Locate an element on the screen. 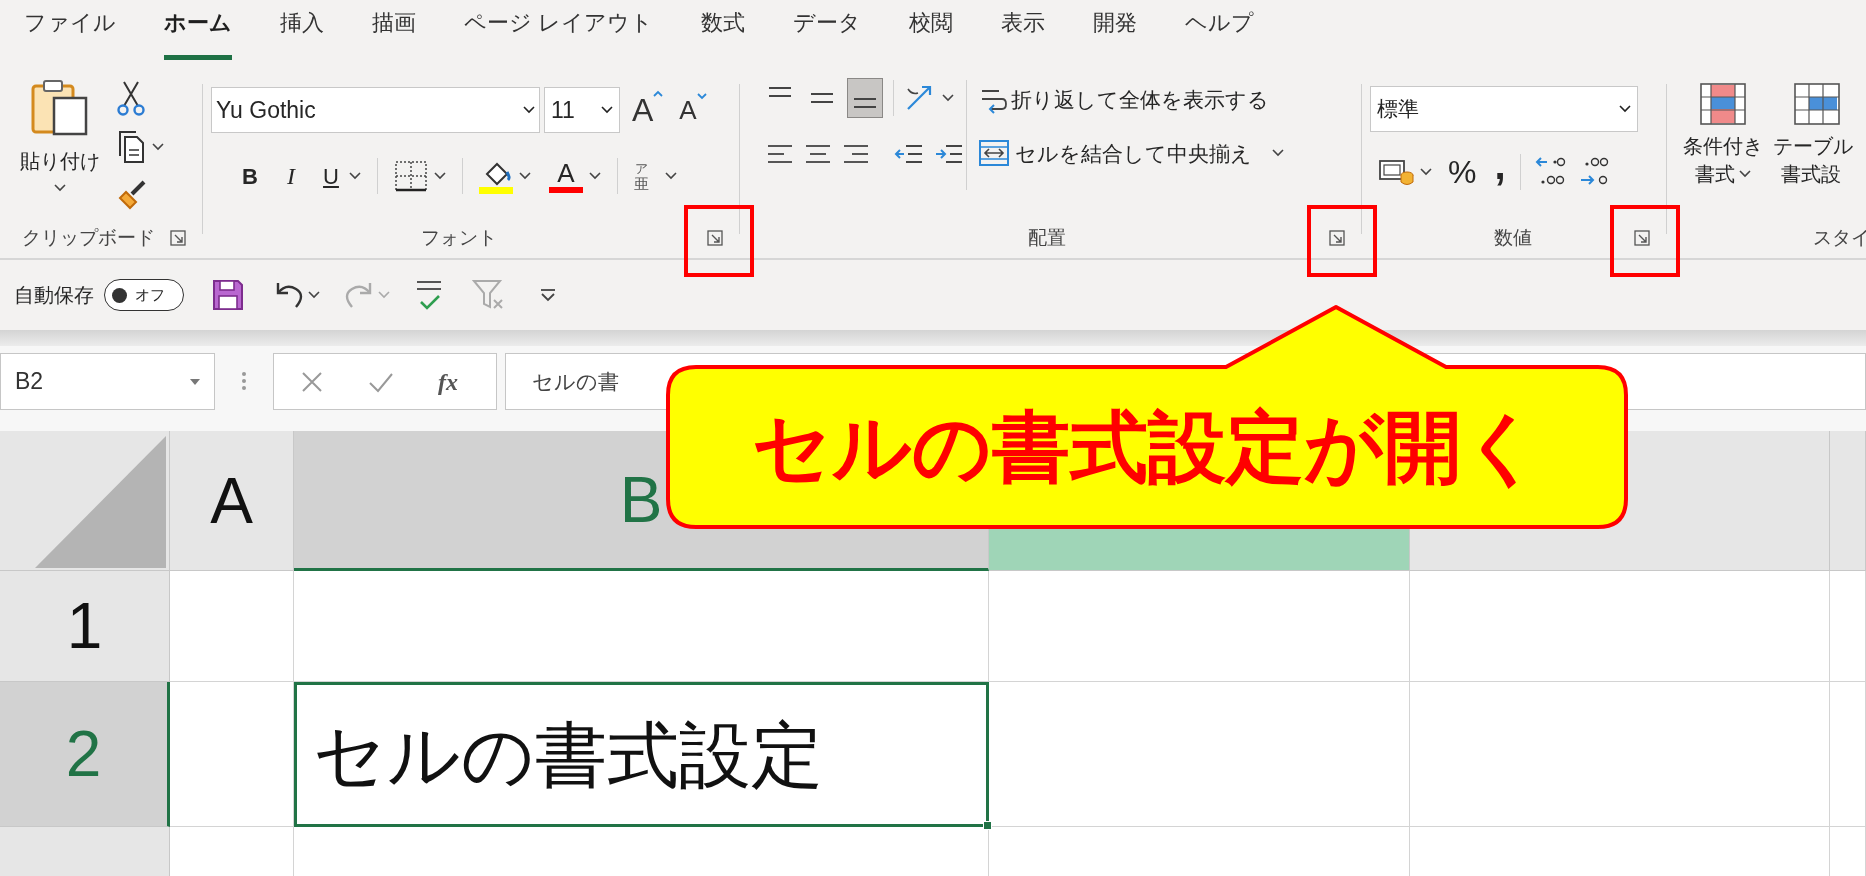 The width and height of the screenshot is (1866, 876). callout-tooltip: セルの書式設定が開く is located at coordinates (1147, 417).